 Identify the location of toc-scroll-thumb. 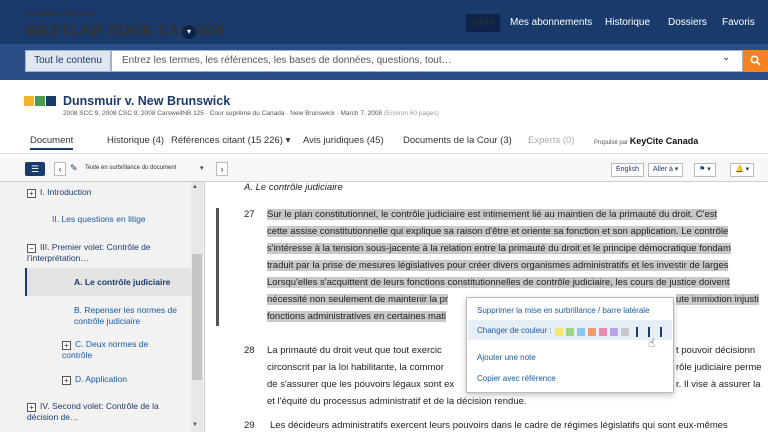
(197, 317).